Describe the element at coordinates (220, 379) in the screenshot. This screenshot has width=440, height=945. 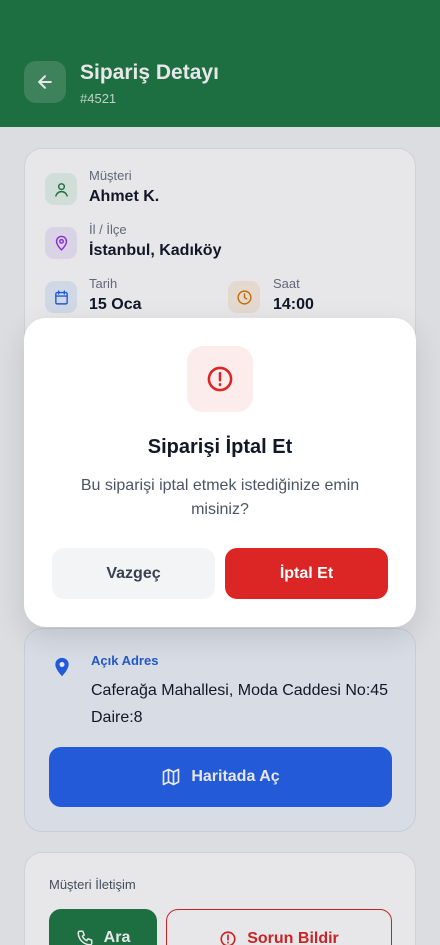
I see `alert-icon` at that location.